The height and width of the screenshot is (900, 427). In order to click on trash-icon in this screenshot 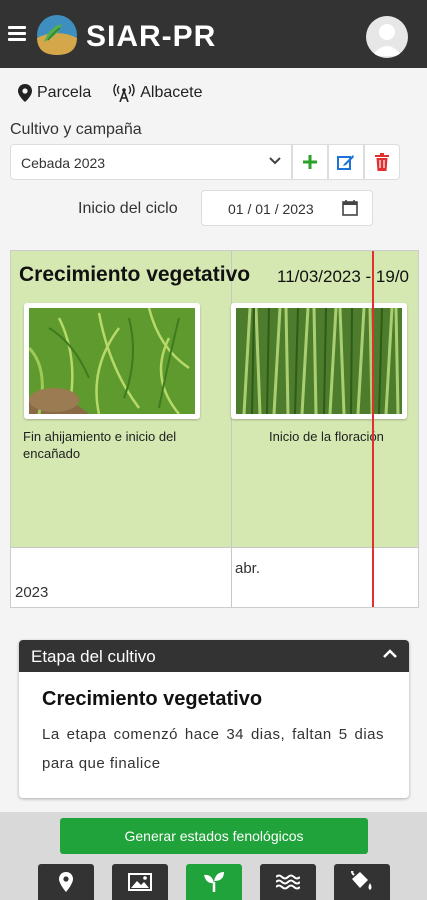, I will do `click(382, 162)`.